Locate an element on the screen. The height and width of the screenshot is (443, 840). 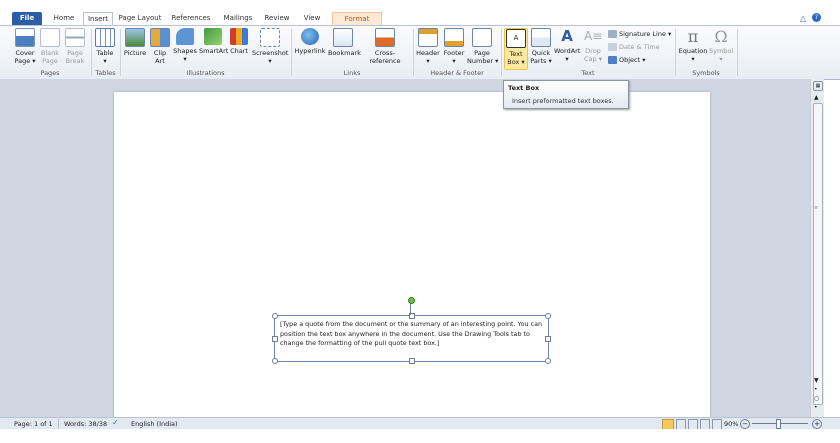
quick-parts-label: Quick Parts ▾ is located at coordinates (541, 57).